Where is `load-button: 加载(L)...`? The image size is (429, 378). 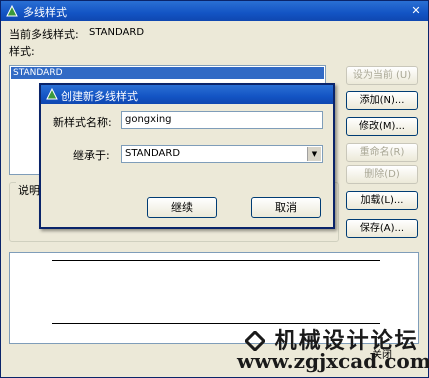 load-button: 加载(L)... is located at coordinates (382, 200).